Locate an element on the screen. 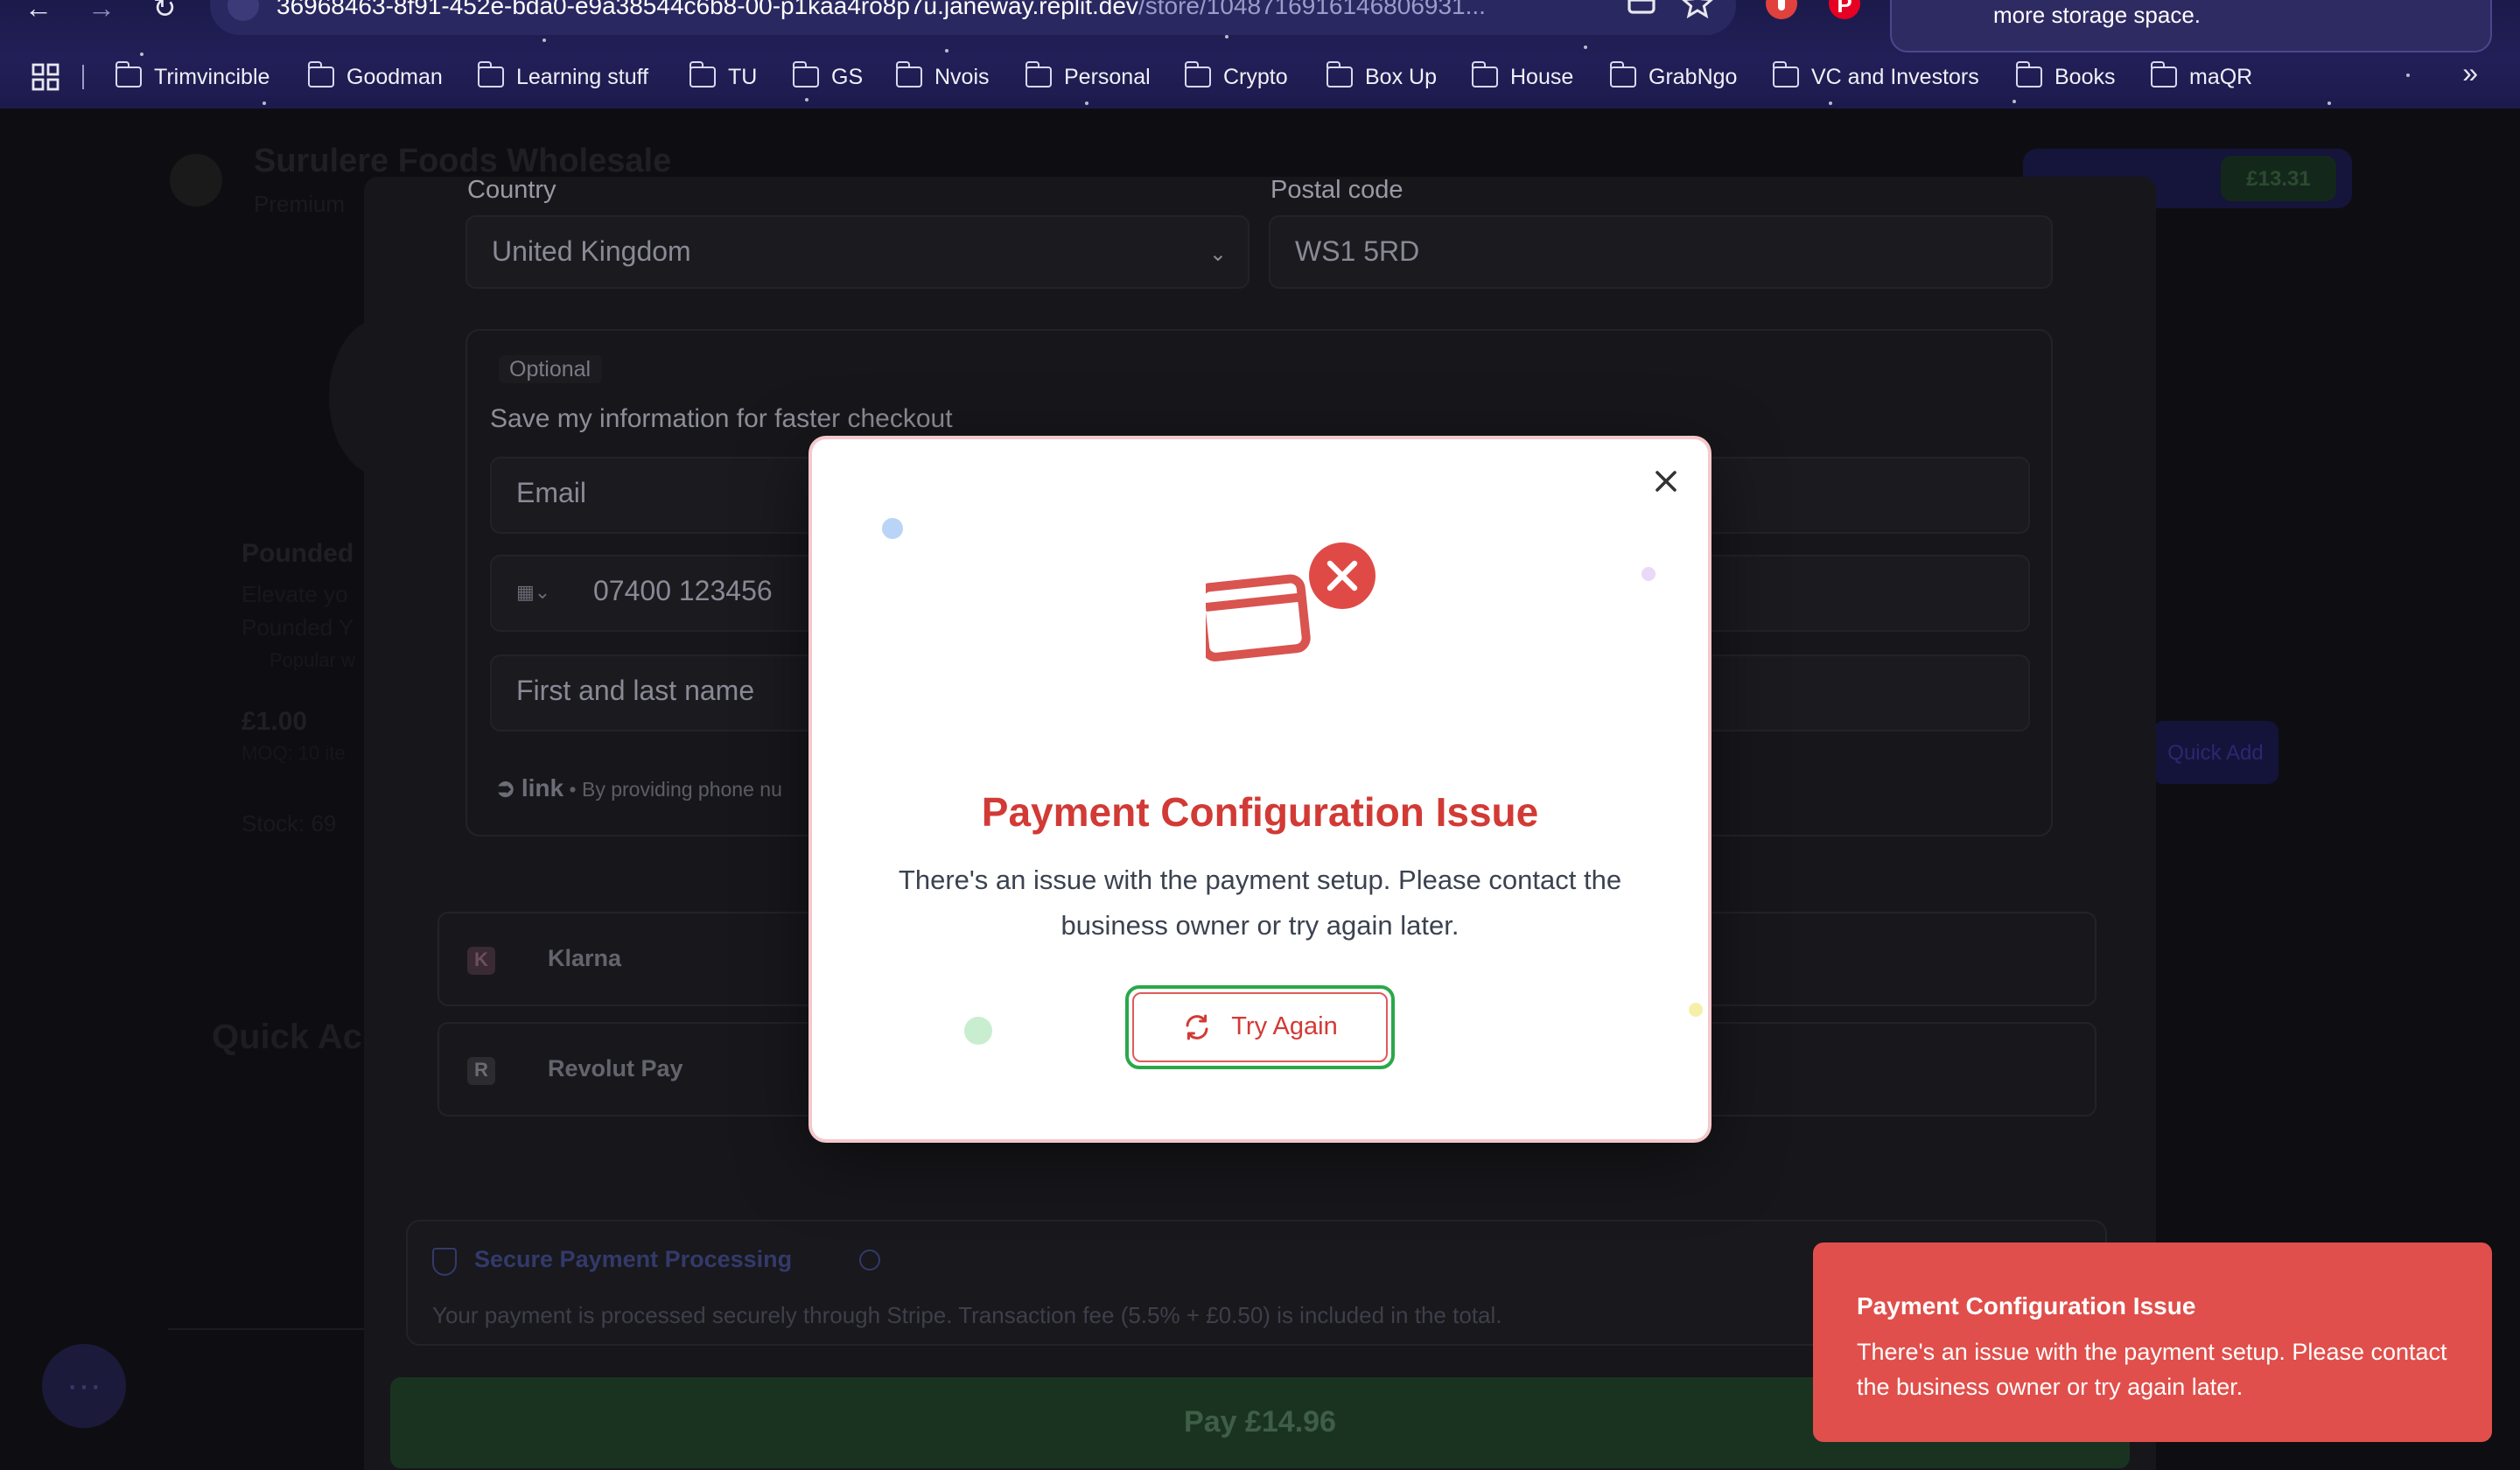  secure-title: Secure Payment Processing is located at coordinates (633, 1259).